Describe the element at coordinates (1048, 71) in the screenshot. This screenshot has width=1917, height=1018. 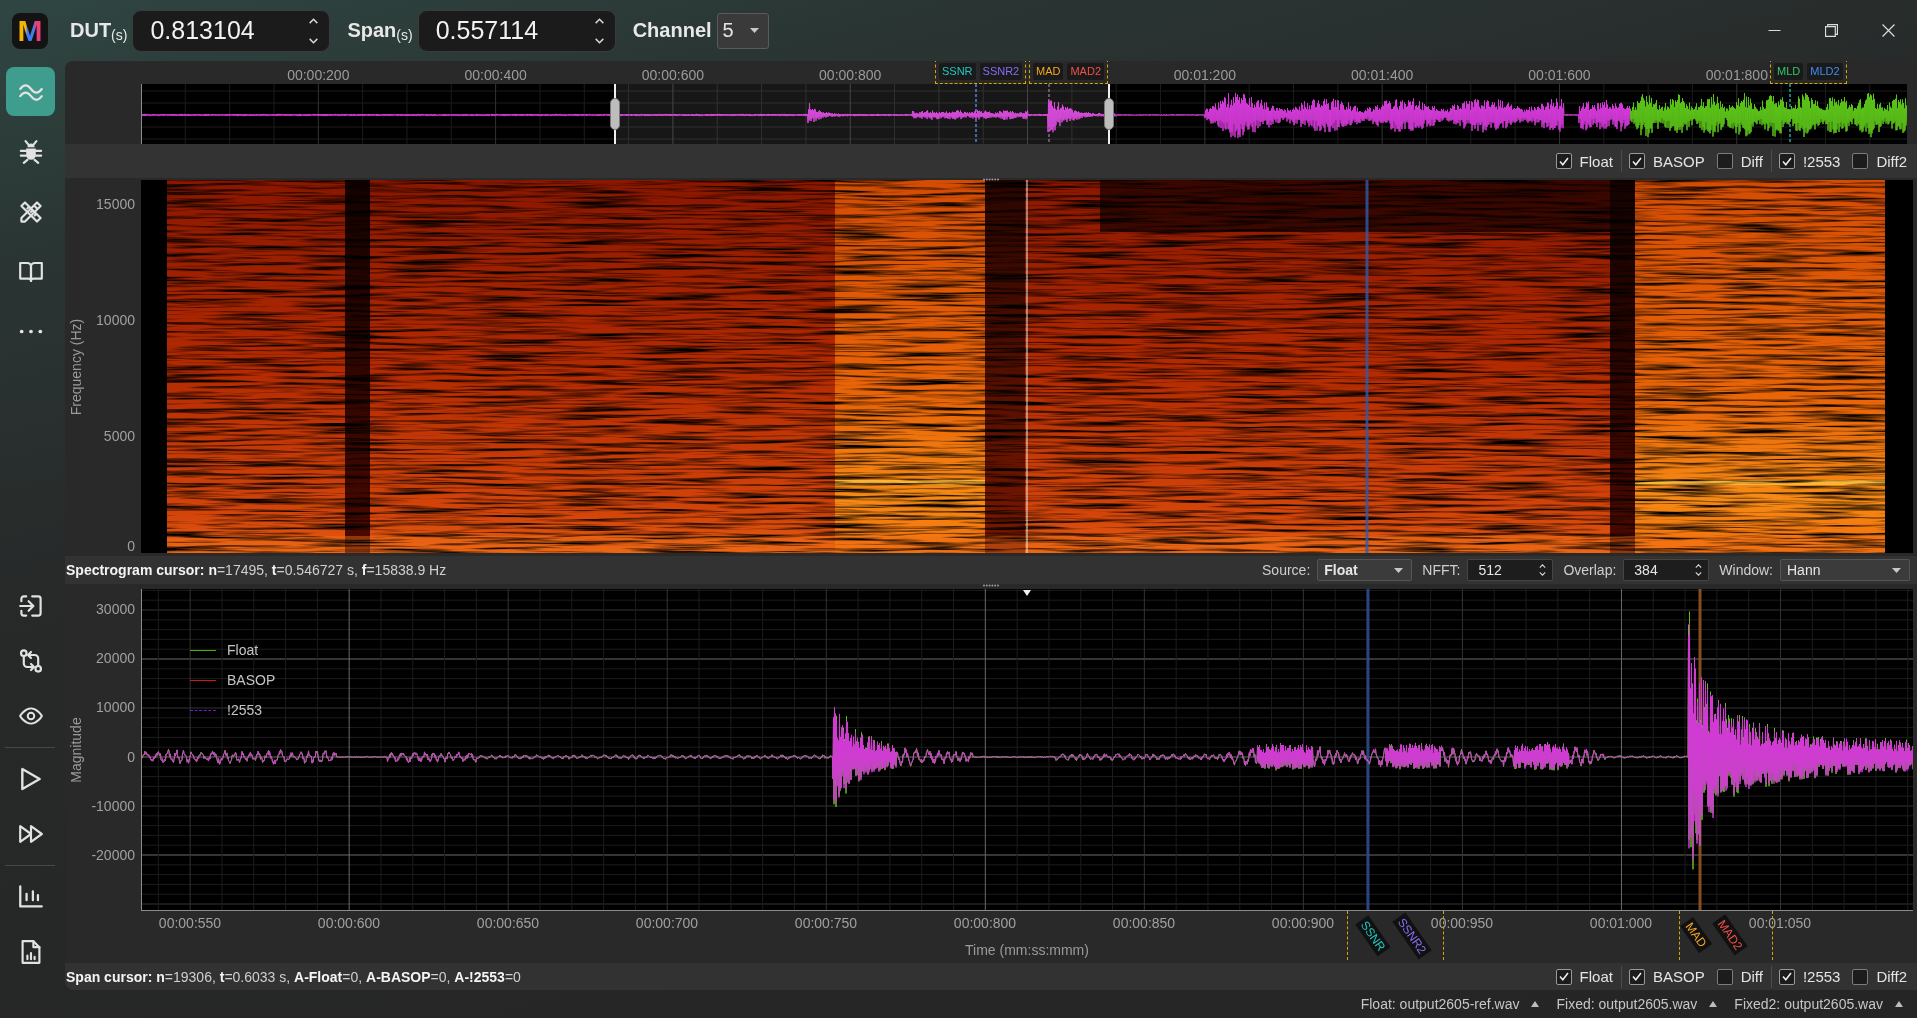
I see `marker-label: MAD` at that location.